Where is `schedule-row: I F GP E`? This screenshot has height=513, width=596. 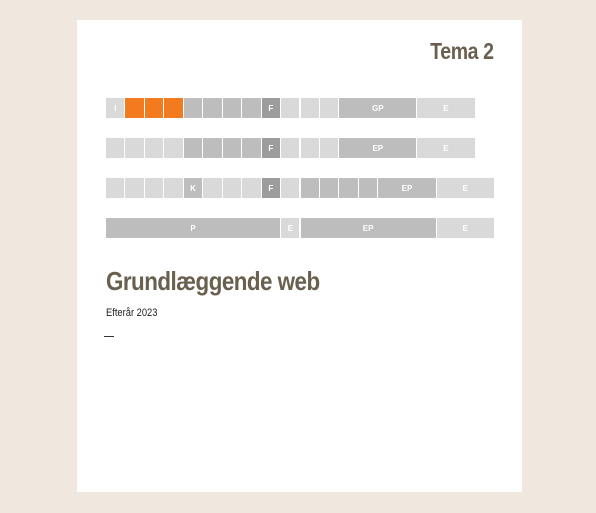
schedule-row: I F GP E is located at coordinates (300, 108).